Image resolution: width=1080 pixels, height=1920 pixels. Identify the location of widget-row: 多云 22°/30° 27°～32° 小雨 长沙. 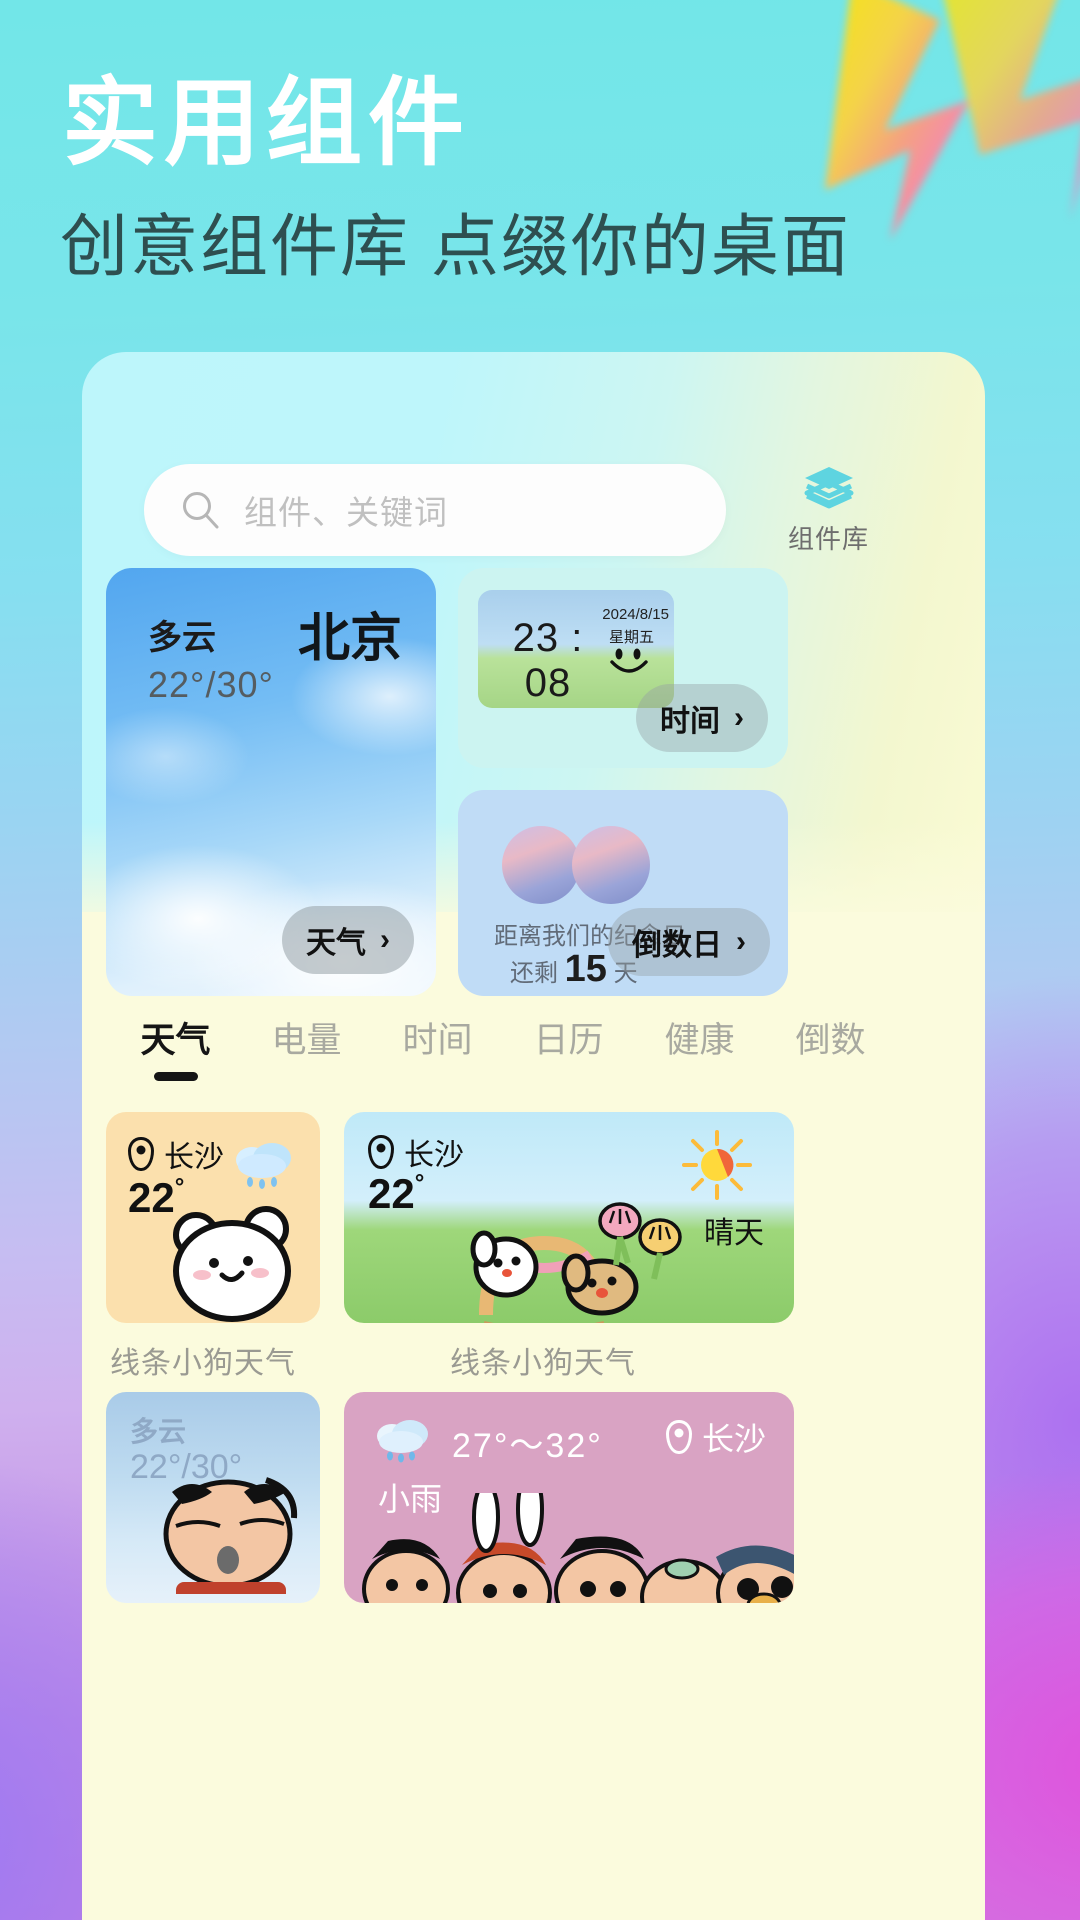
(533, 1532).